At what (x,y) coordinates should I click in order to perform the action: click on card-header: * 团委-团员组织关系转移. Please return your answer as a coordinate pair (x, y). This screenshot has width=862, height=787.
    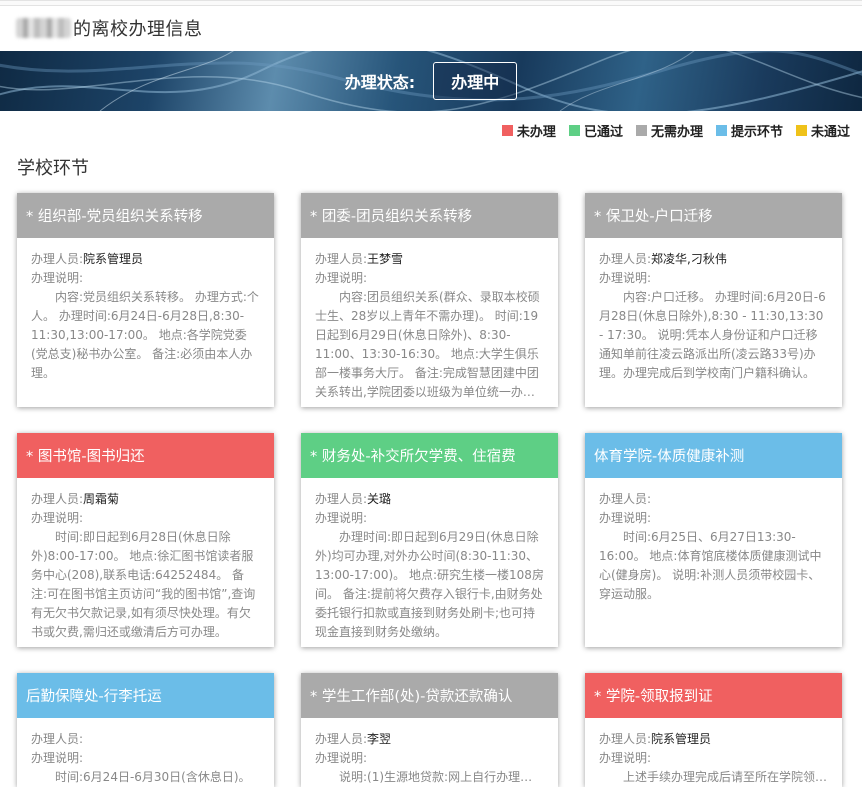
    Looking at the image, I should click on (429, 215).